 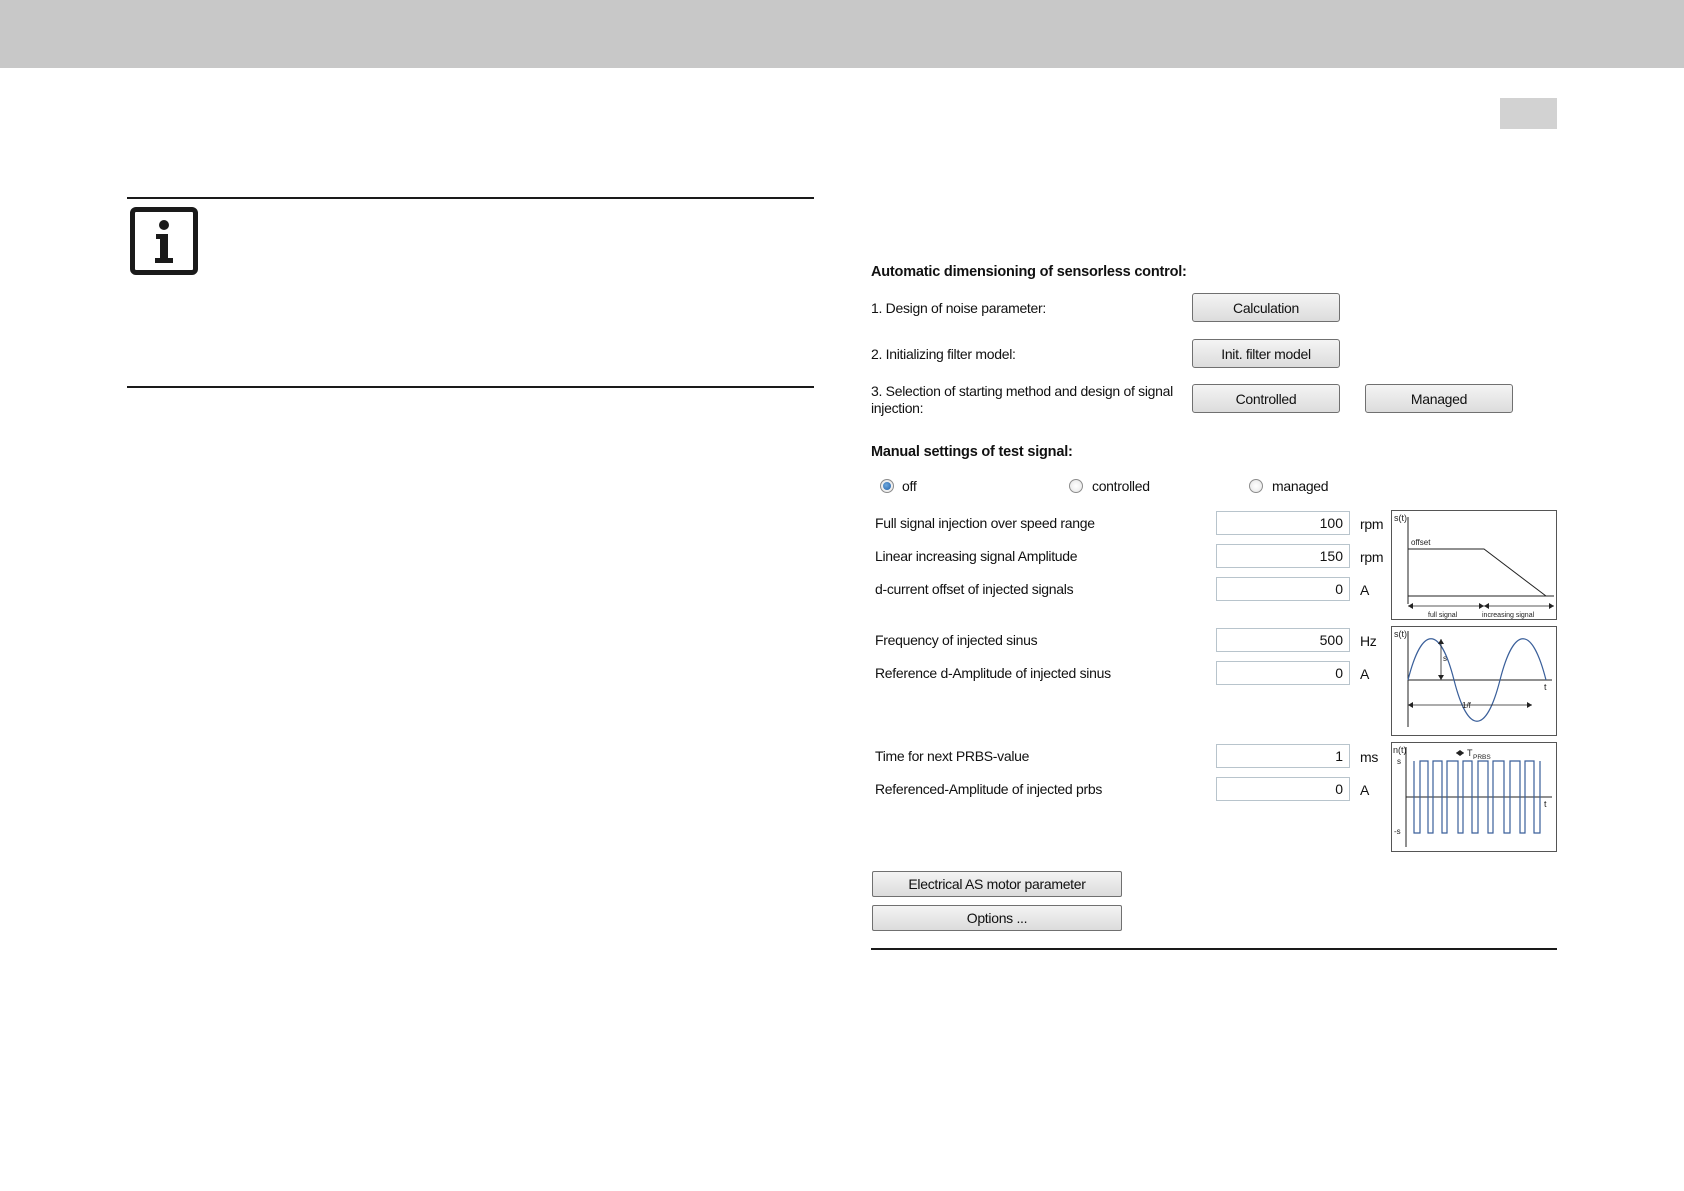 I want to click on note-top-rule, so click(x=470, y=198).